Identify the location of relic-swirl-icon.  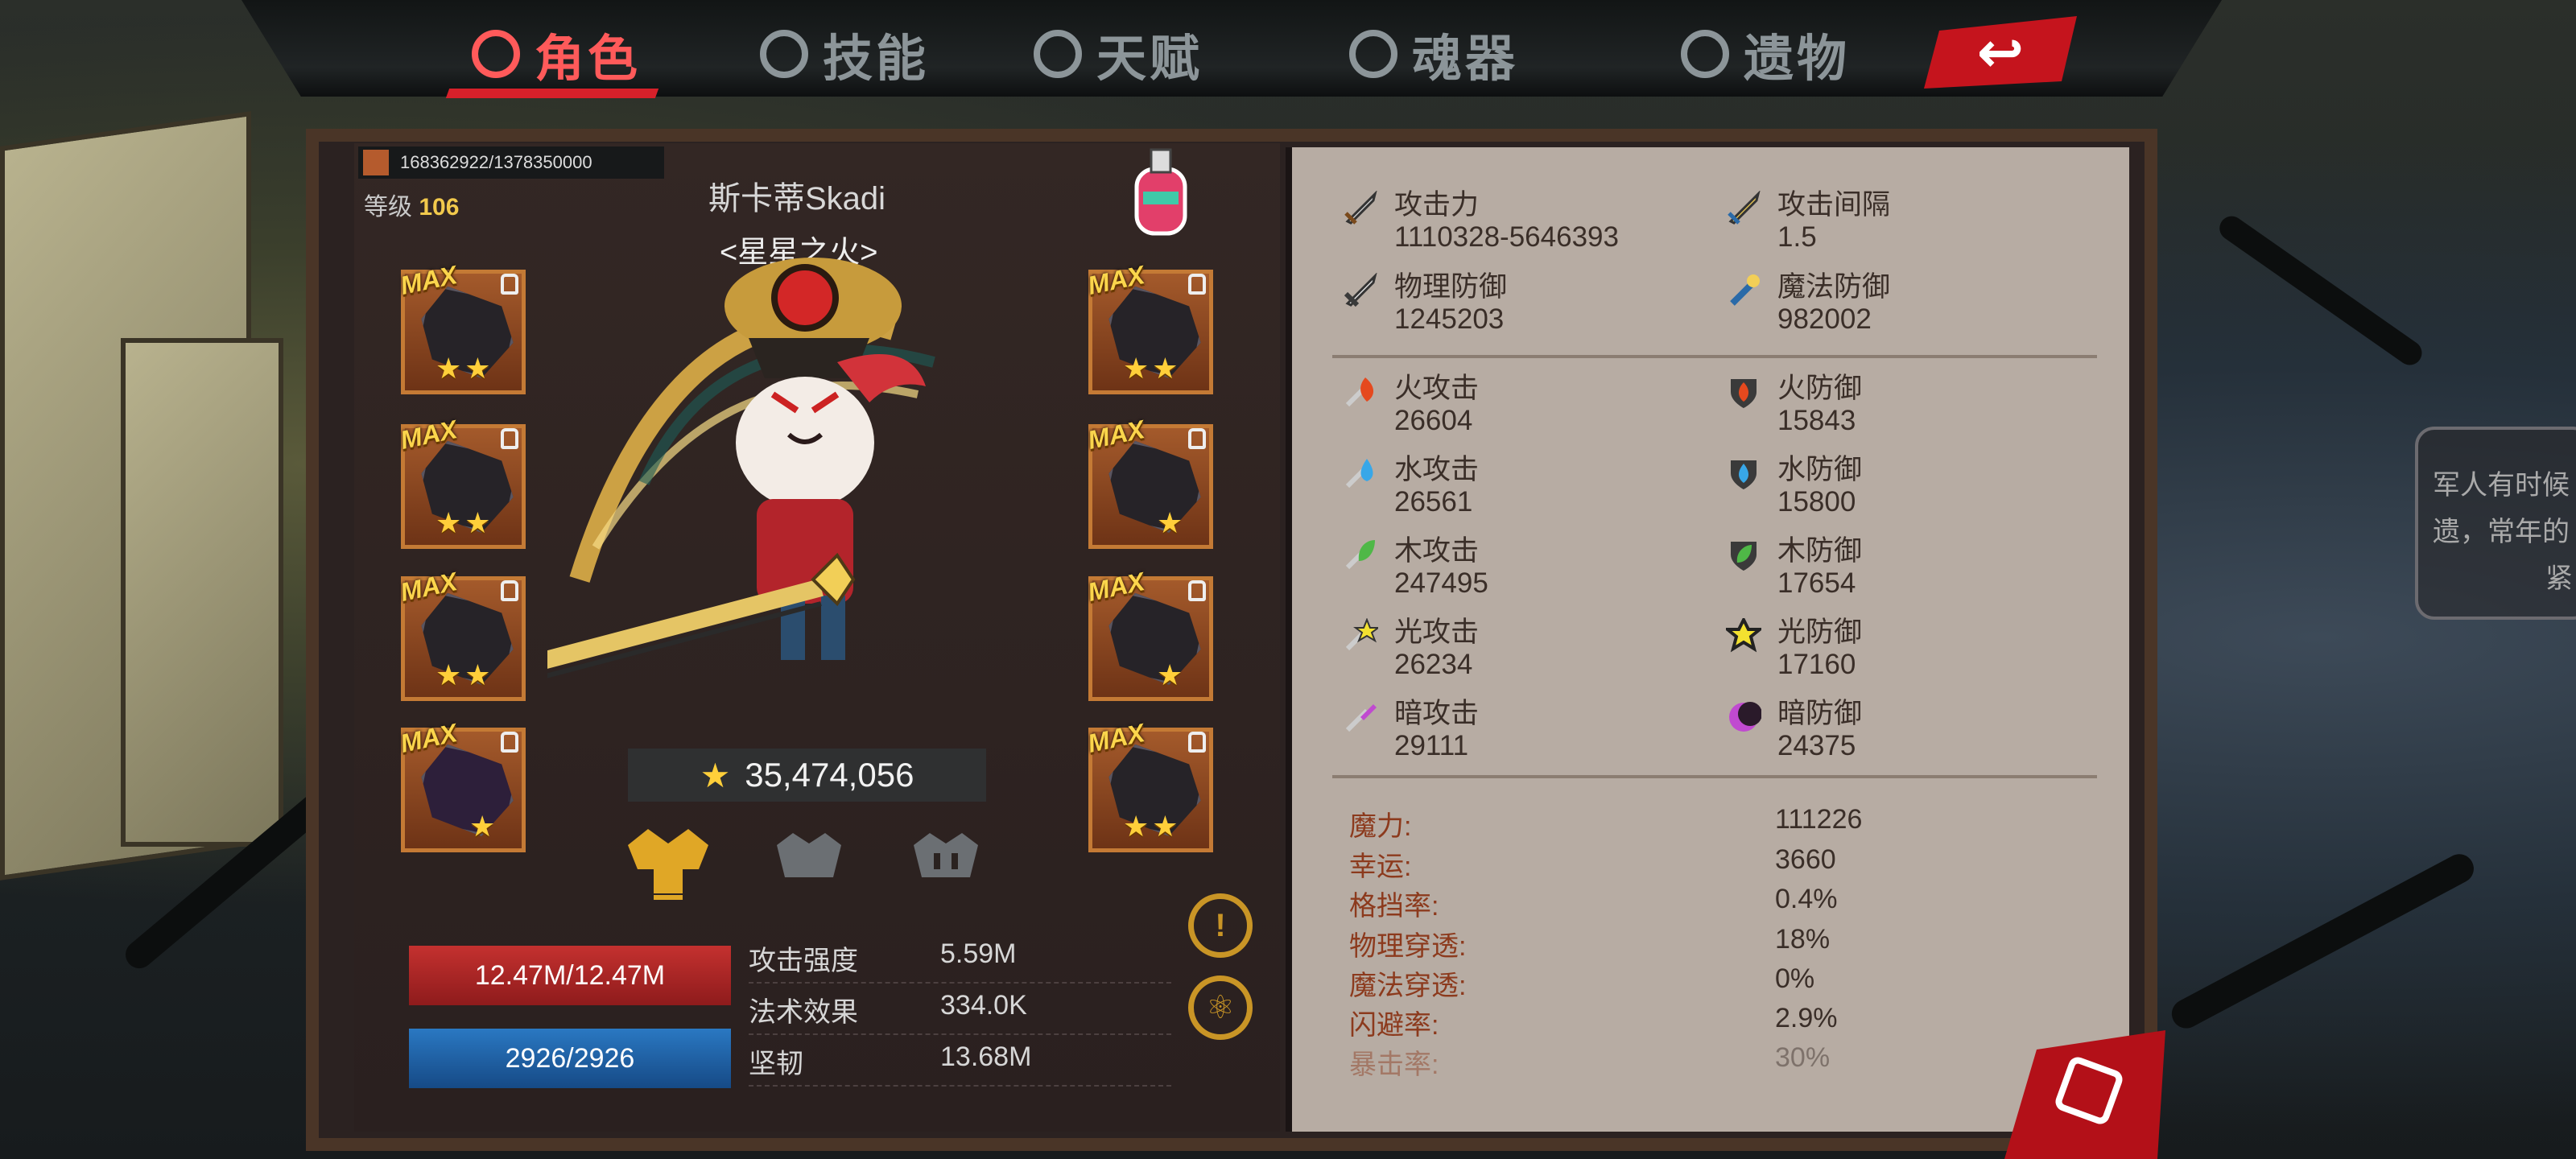
(1705, 54).